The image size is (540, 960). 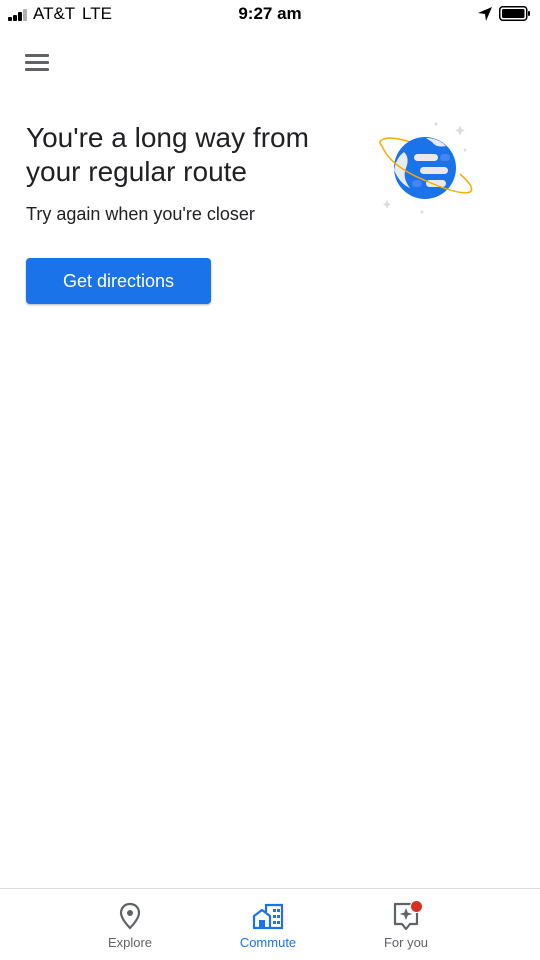 What do you see at coordinates (406, 924) in the screenshot?
I see `nav-tab-for-you: For you` at bounding box center [406, 924].